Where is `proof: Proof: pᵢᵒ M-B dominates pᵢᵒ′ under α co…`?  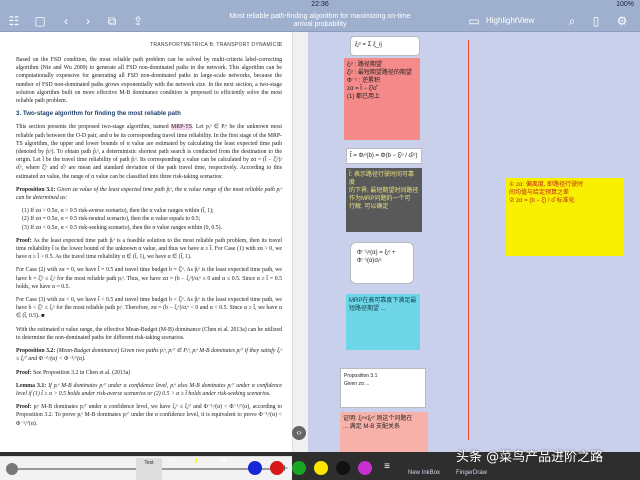 proof: Proof: pᵢᵒ M-B dominates pᵢᵒ′ under α co… is located at coordinates (149, 415).